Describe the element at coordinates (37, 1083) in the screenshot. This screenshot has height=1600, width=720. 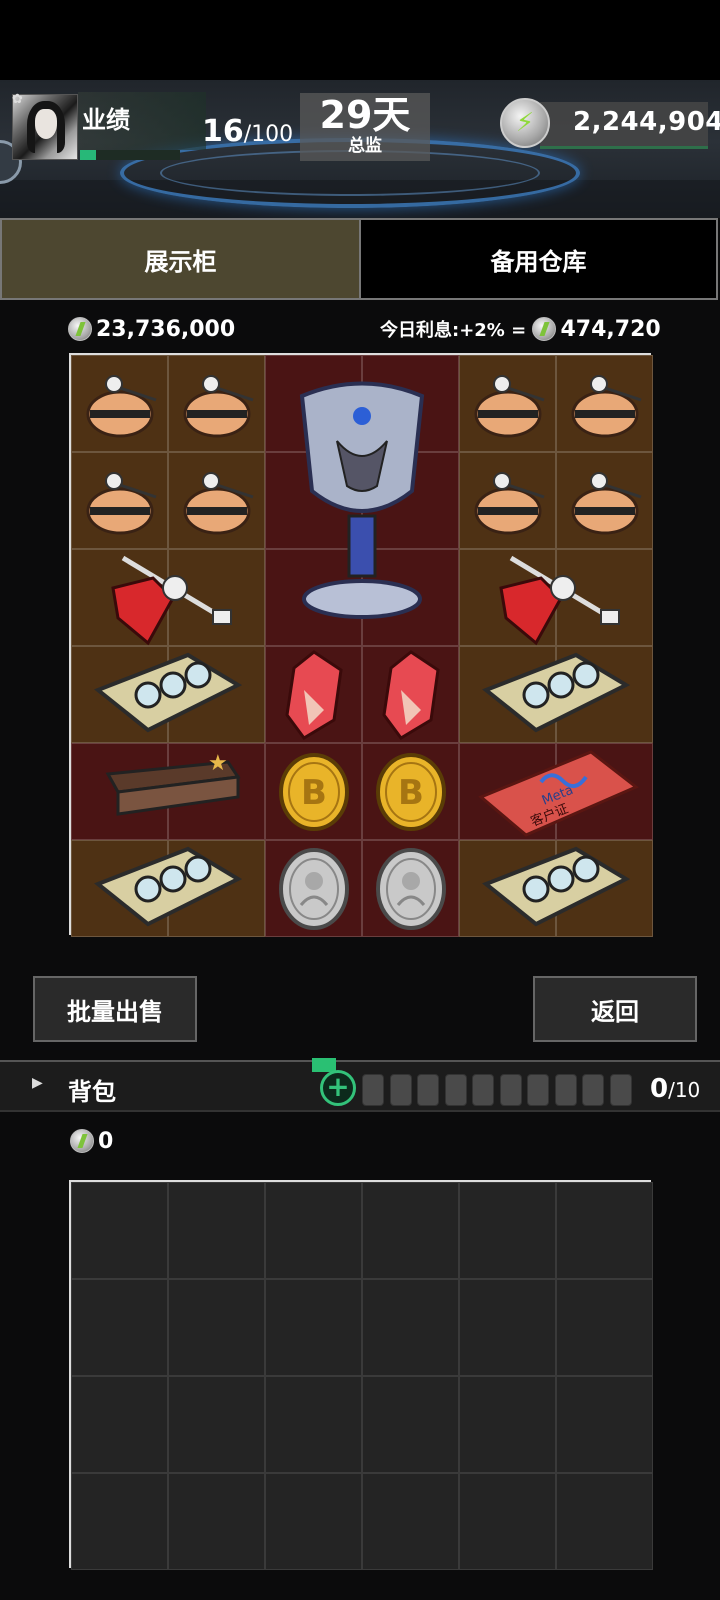
I see `expand-arrow-icon: ▶` at that location.